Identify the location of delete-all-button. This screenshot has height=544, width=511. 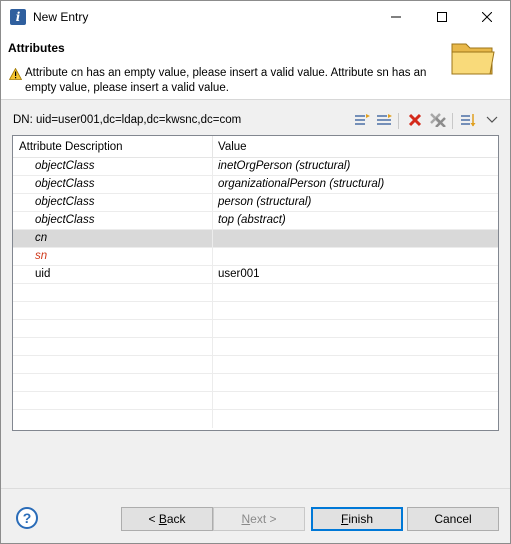
(438, 120).